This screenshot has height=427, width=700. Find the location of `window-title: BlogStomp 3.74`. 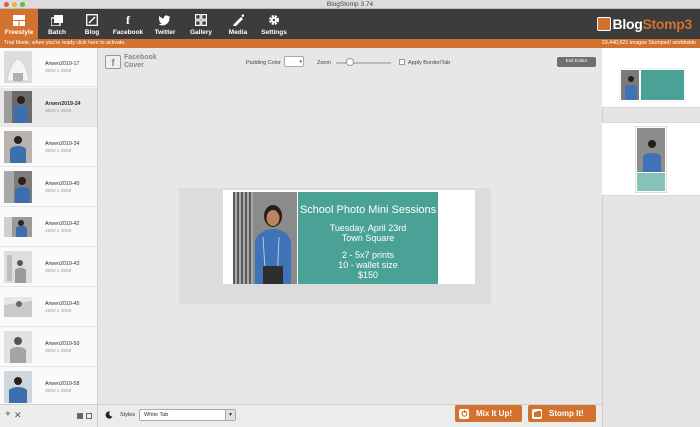

window-title: BlogStomp 3.74 is located at coordinates (350, 4).